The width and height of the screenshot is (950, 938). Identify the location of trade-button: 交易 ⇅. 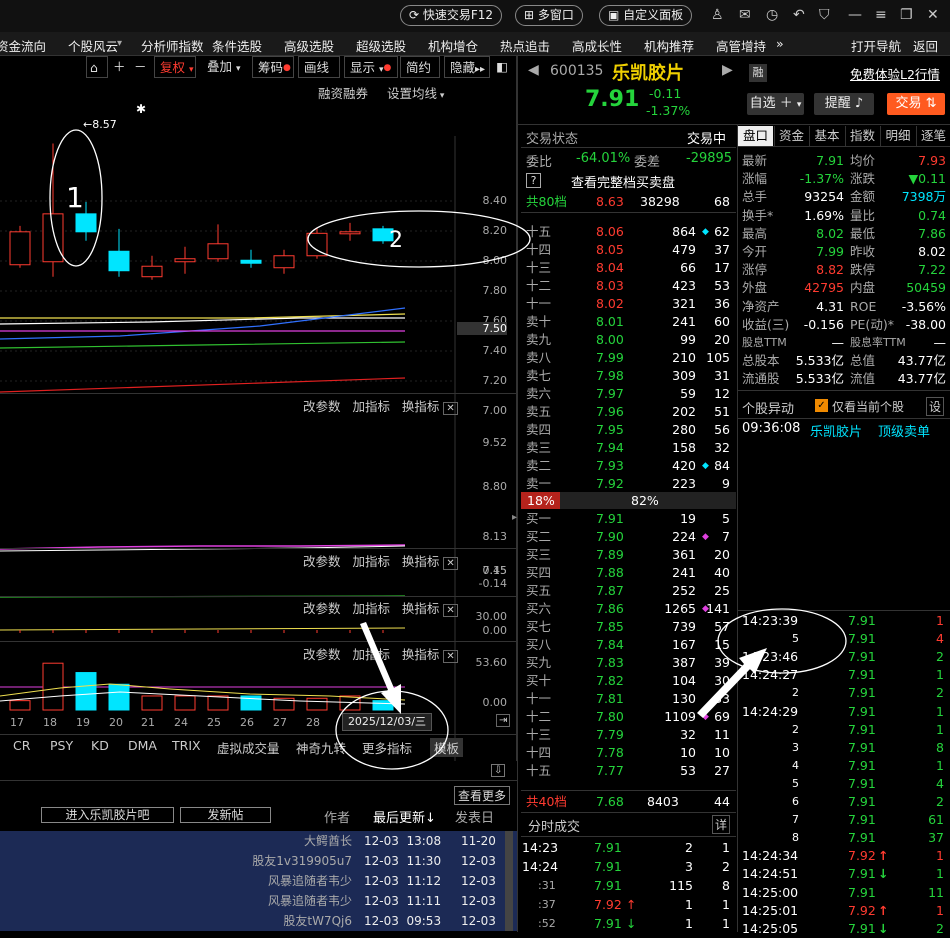
(916, 104).